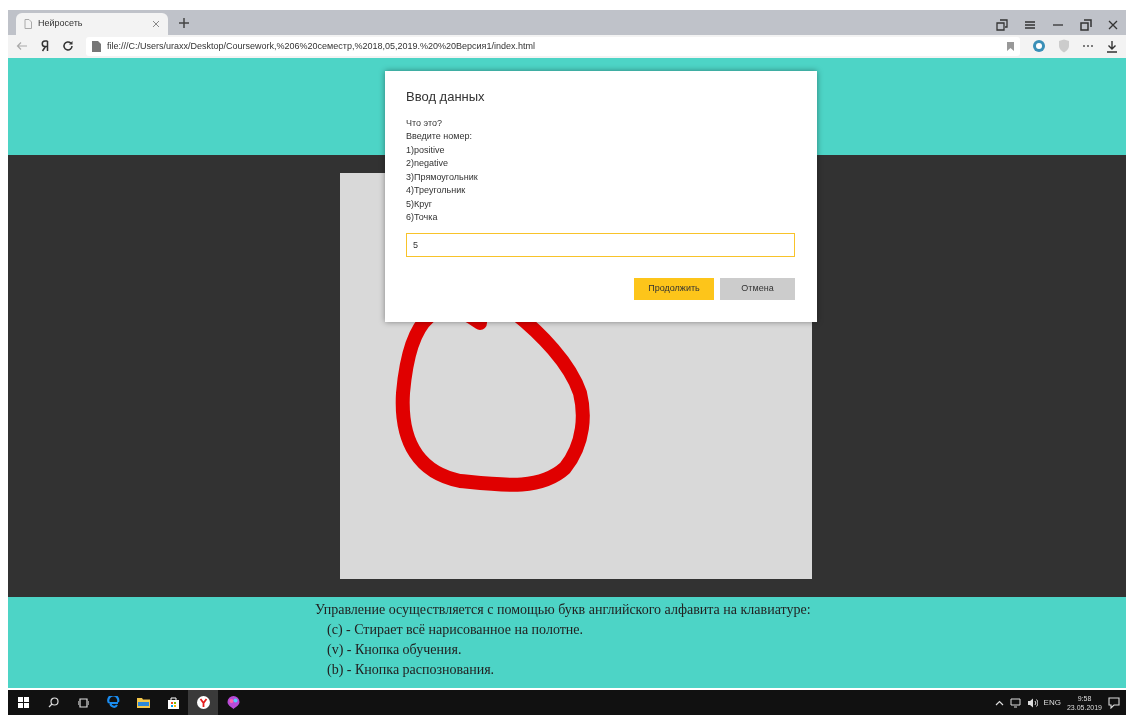  I want to click on key-hint: (b) - Кнопка распознования., so click(411, 670).